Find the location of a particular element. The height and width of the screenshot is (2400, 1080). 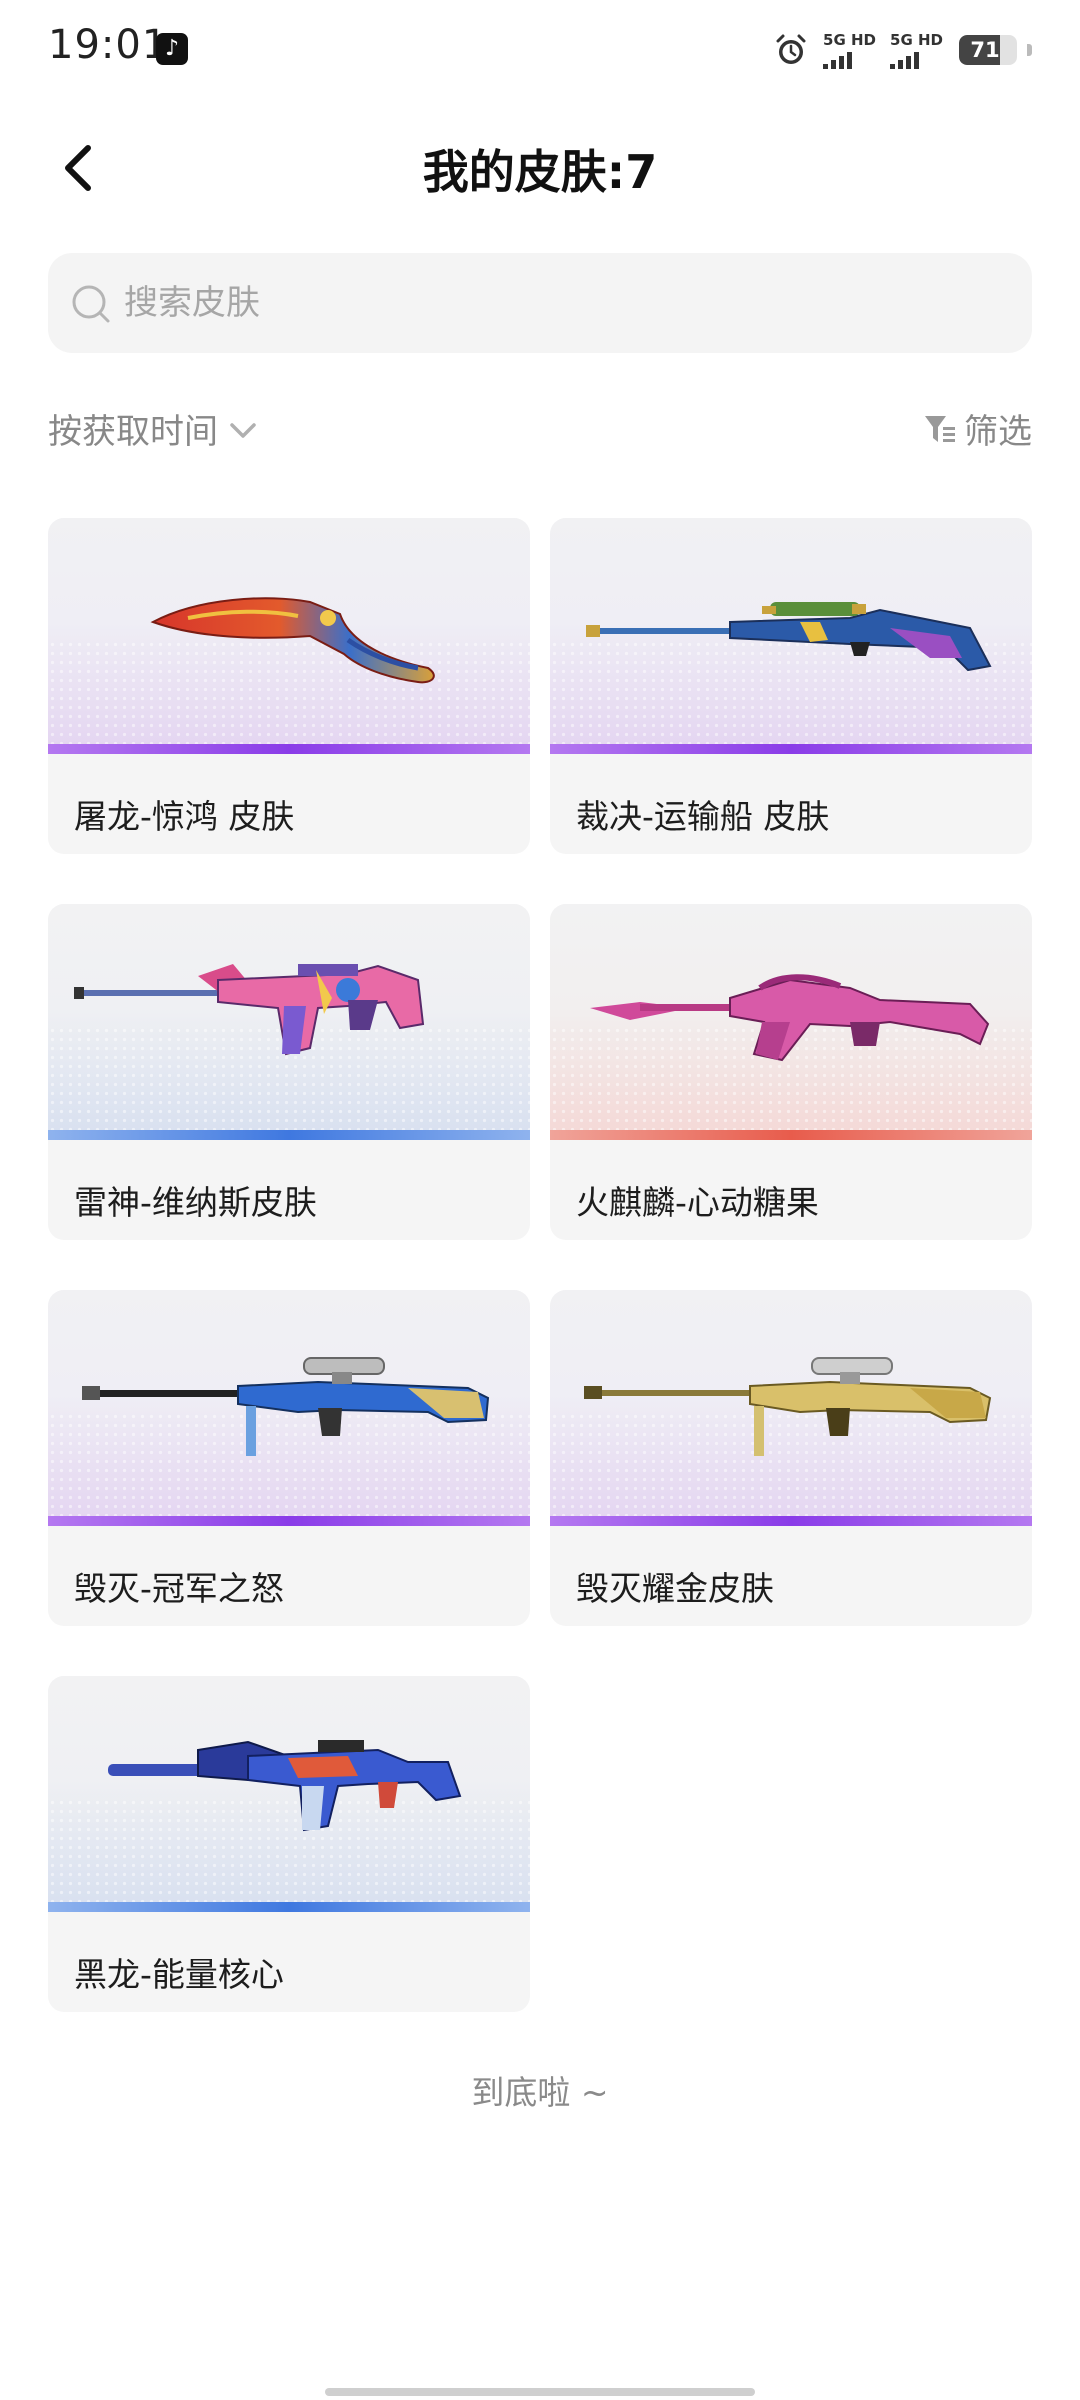

ak-rifle-icon is located at coordinates (790, 1018).